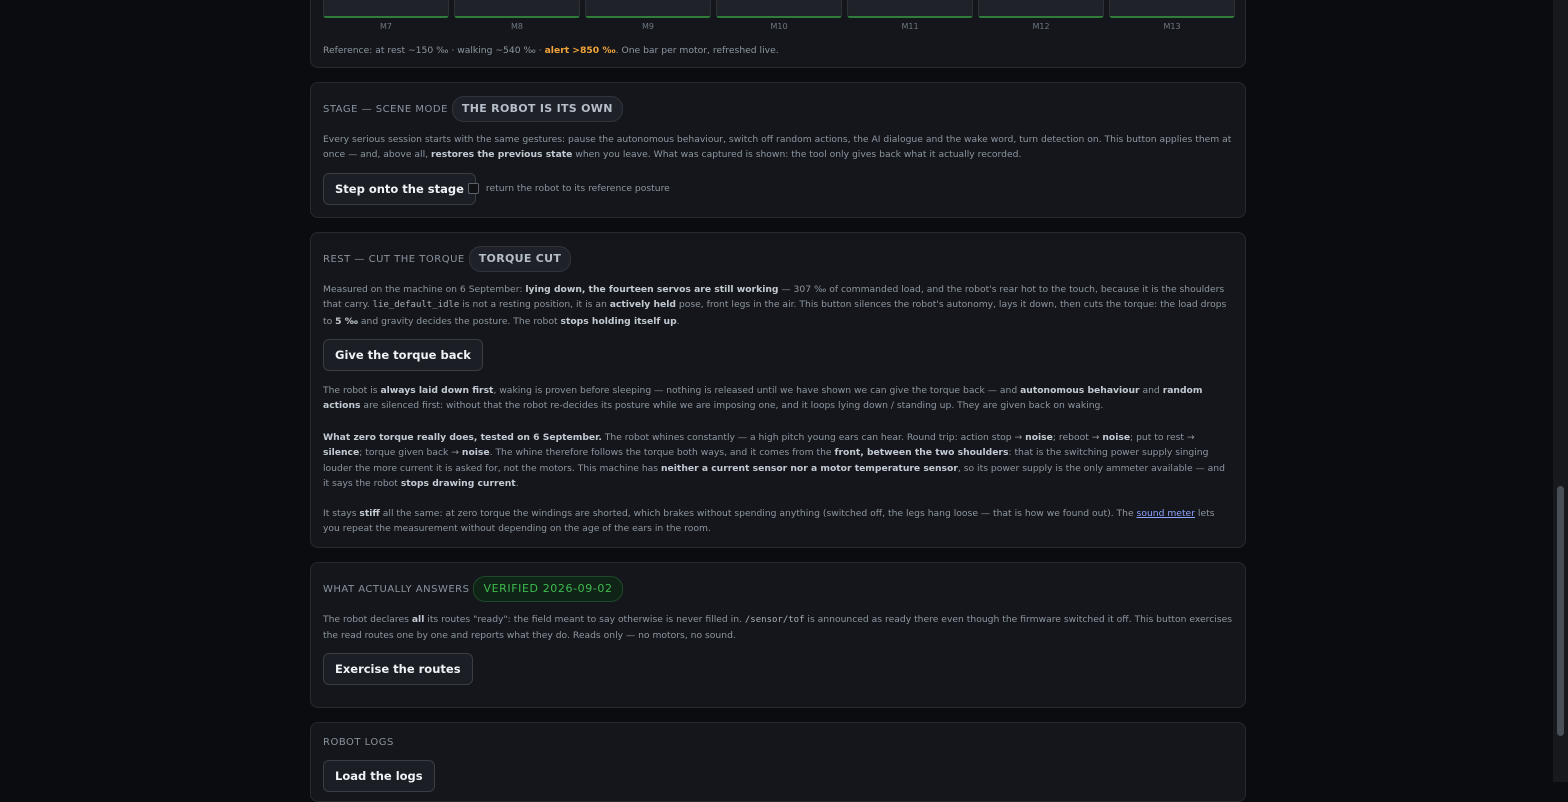 This screenshot has height=802, width=1568. Describe the element at coordinates (1151, 390) in the screenshot. I see `t: and` at that location.